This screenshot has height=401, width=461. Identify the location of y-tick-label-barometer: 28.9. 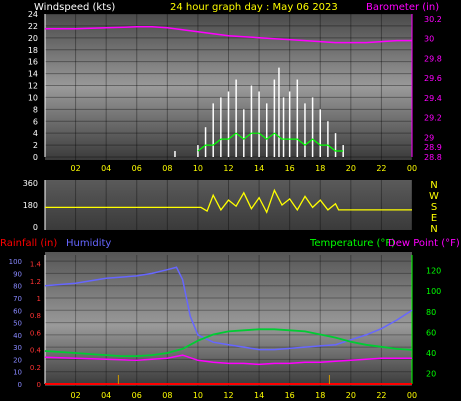
(433, 147).